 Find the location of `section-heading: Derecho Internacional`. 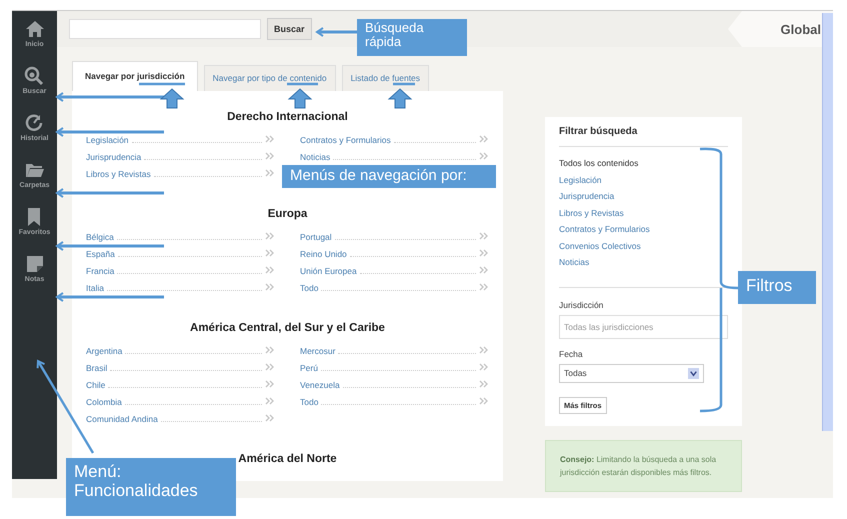

section-heading: Derecho Internacional is located at coordinates (287, 117).